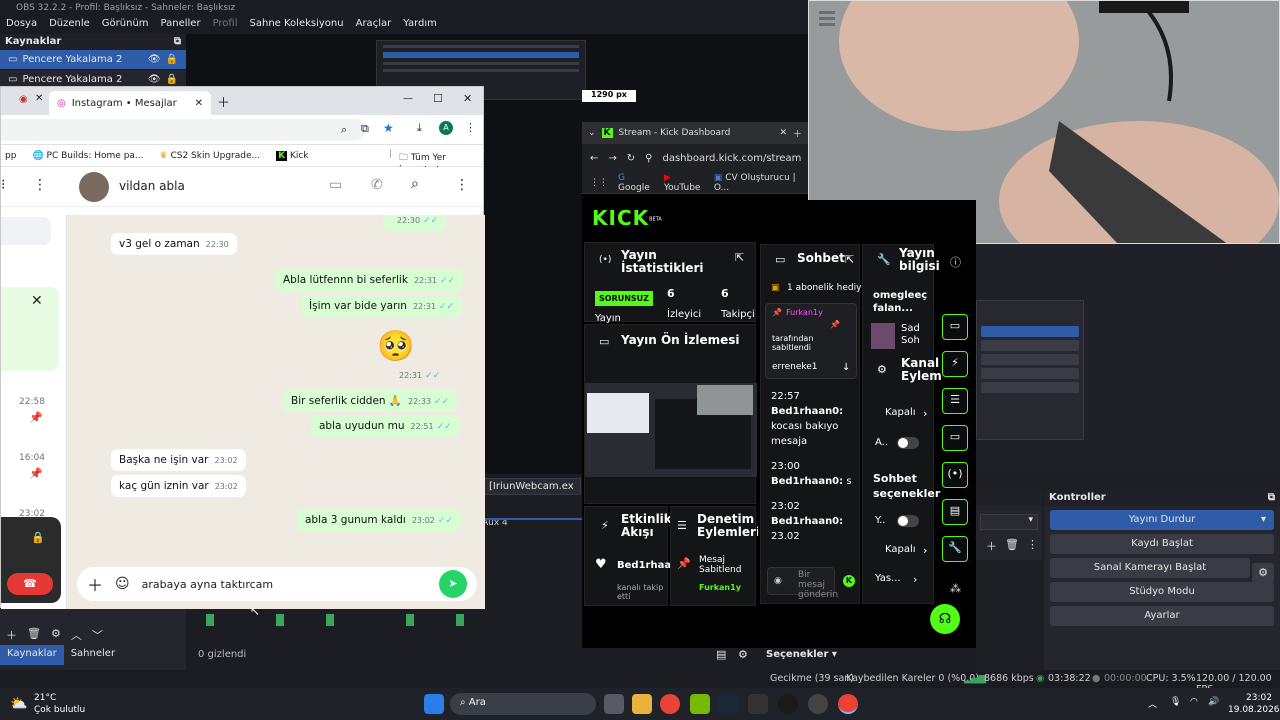 This screenshot has width=1280, height=720. Describe the element at coordinates (636, 183) in the screenshot. I see `bookmark-item: G Google` at that location.